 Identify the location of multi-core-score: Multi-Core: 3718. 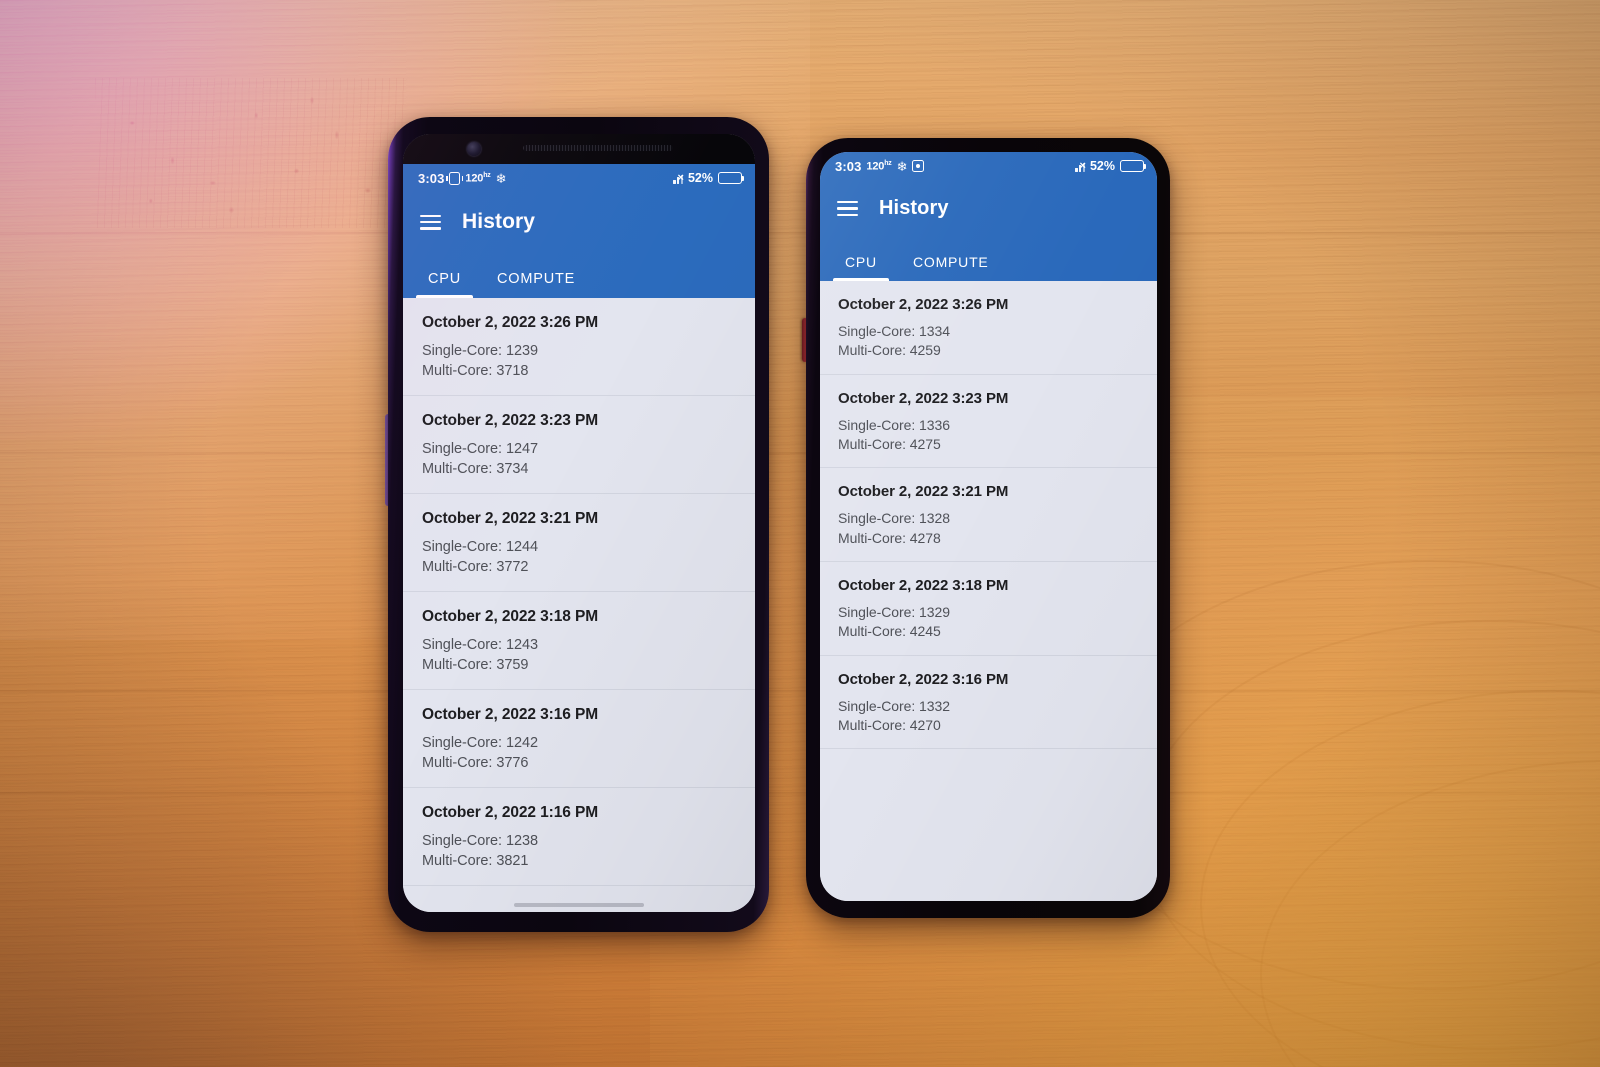
(475, 371).